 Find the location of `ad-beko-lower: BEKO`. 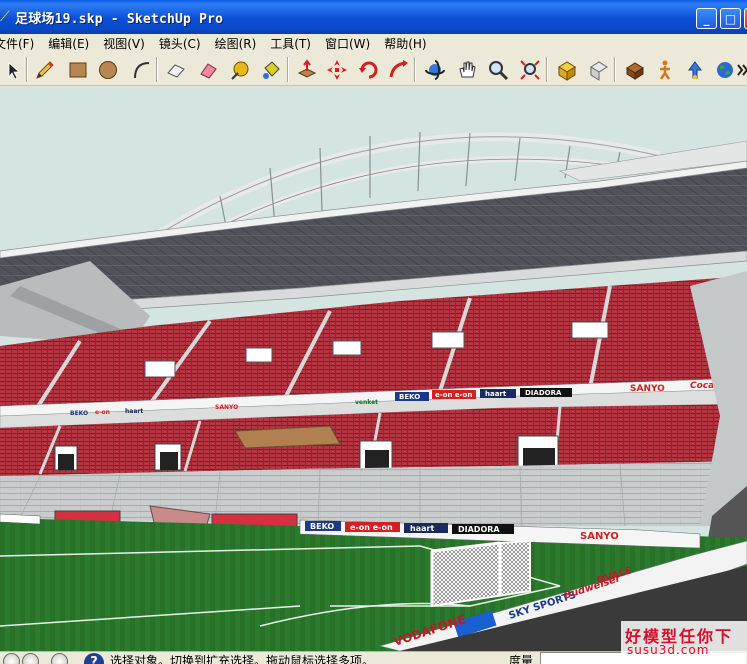

ad-beko-lower: BEKO is located at coordinates (322, 526).